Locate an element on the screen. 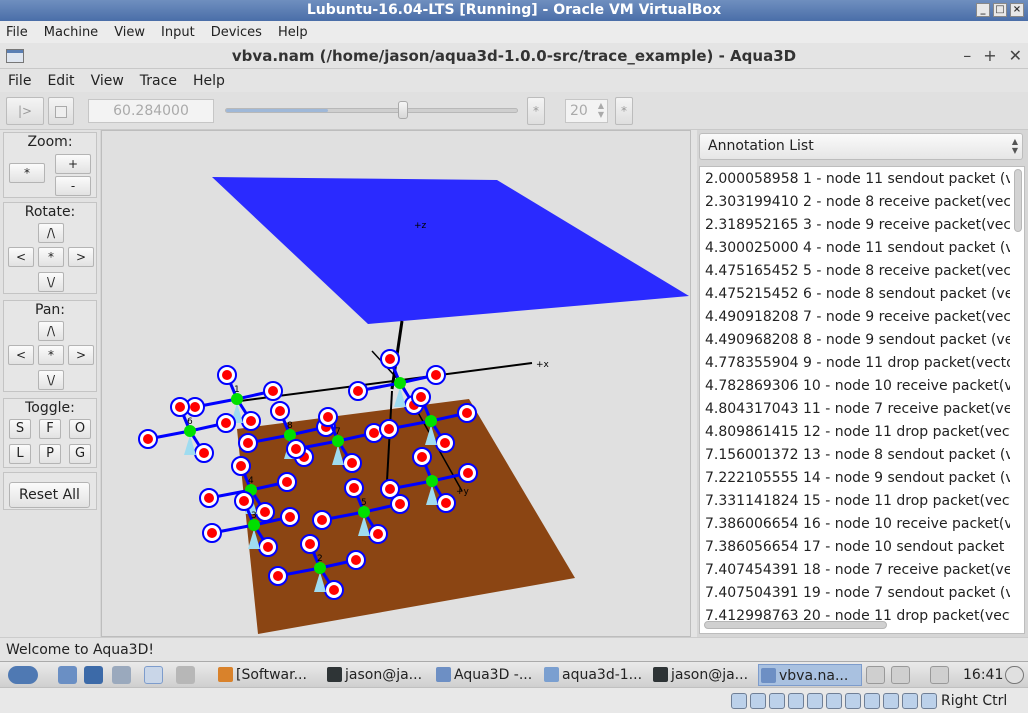 Image resolution: width=1028 pixels, height=713 pixels. mouse-integration-icon is located at coordinates (910, 701).